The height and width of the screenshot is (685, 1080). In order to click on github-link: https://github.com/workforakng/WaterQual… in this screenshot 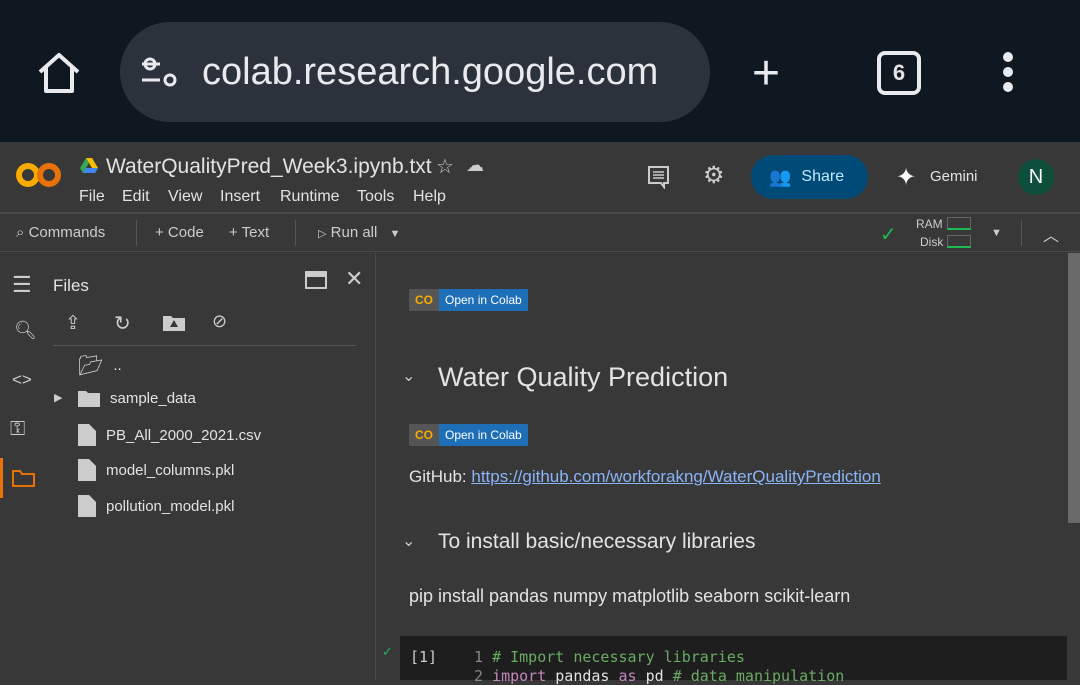, I will do `click(675, 476)`.